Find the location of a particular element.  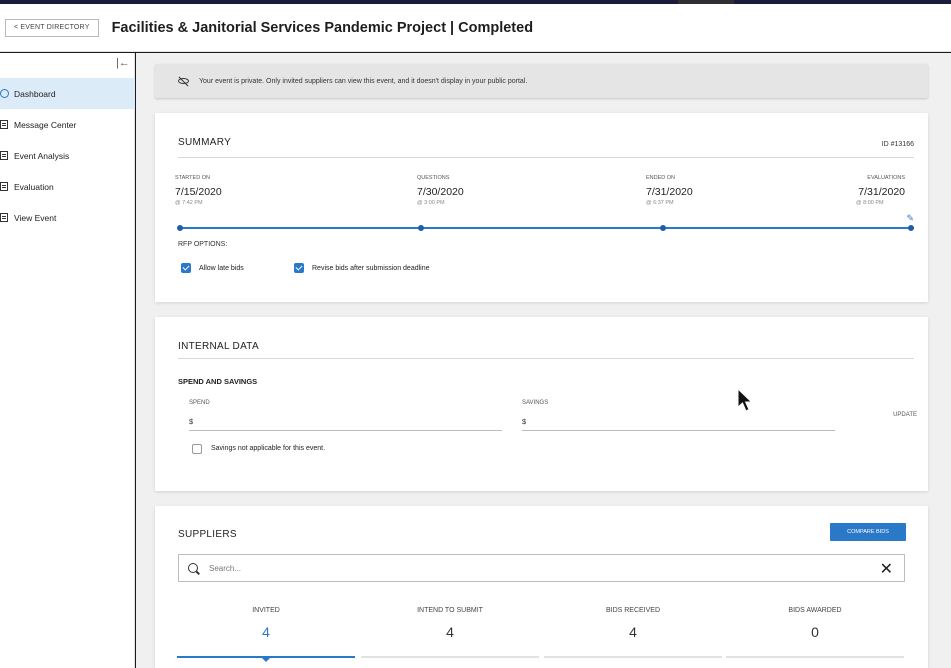

sidebar-item-dashboard: Dashboard is located at coordinates (67, 93).